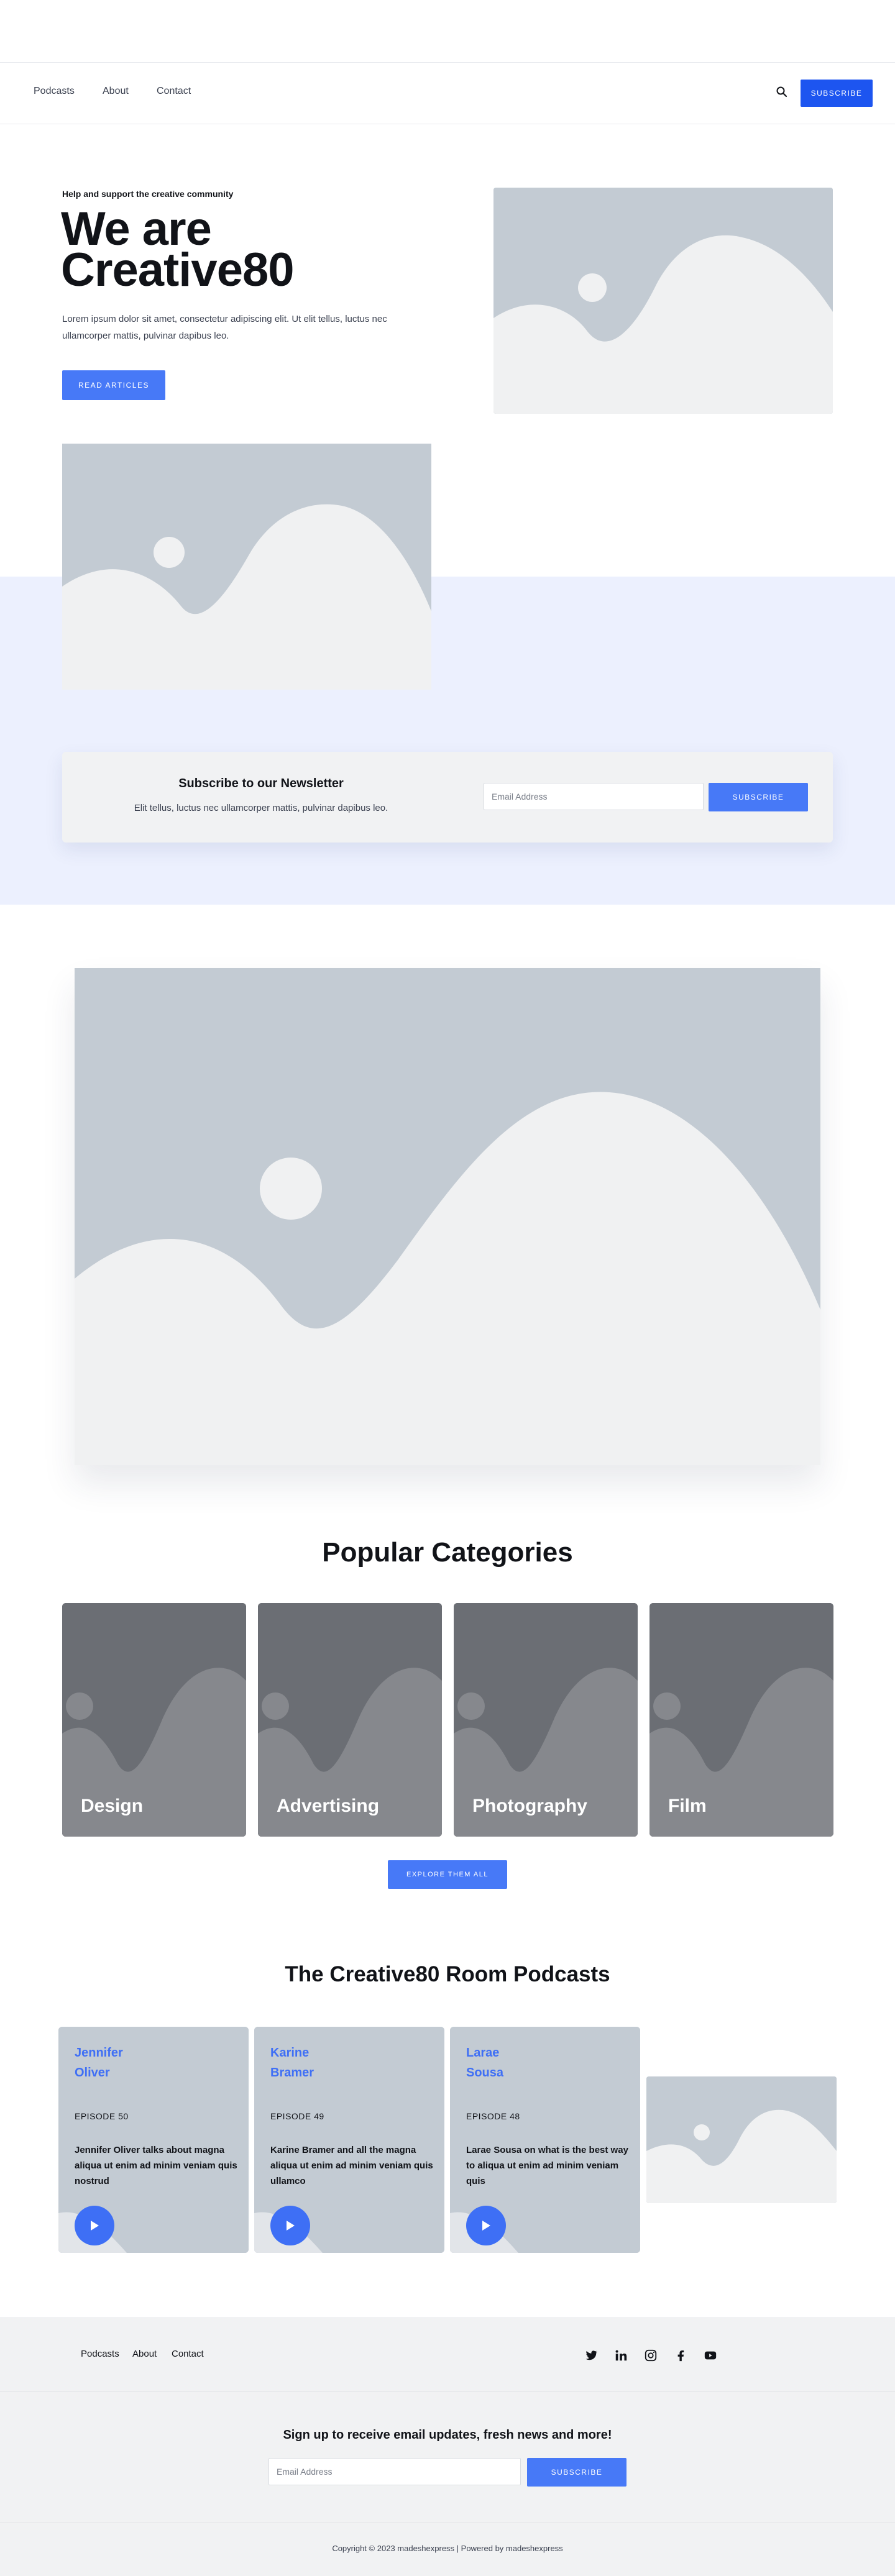  Describe the element at coordinates (113, 385) in the screenshot. I see `read-articles-button: READ ARTICLES` at that location.